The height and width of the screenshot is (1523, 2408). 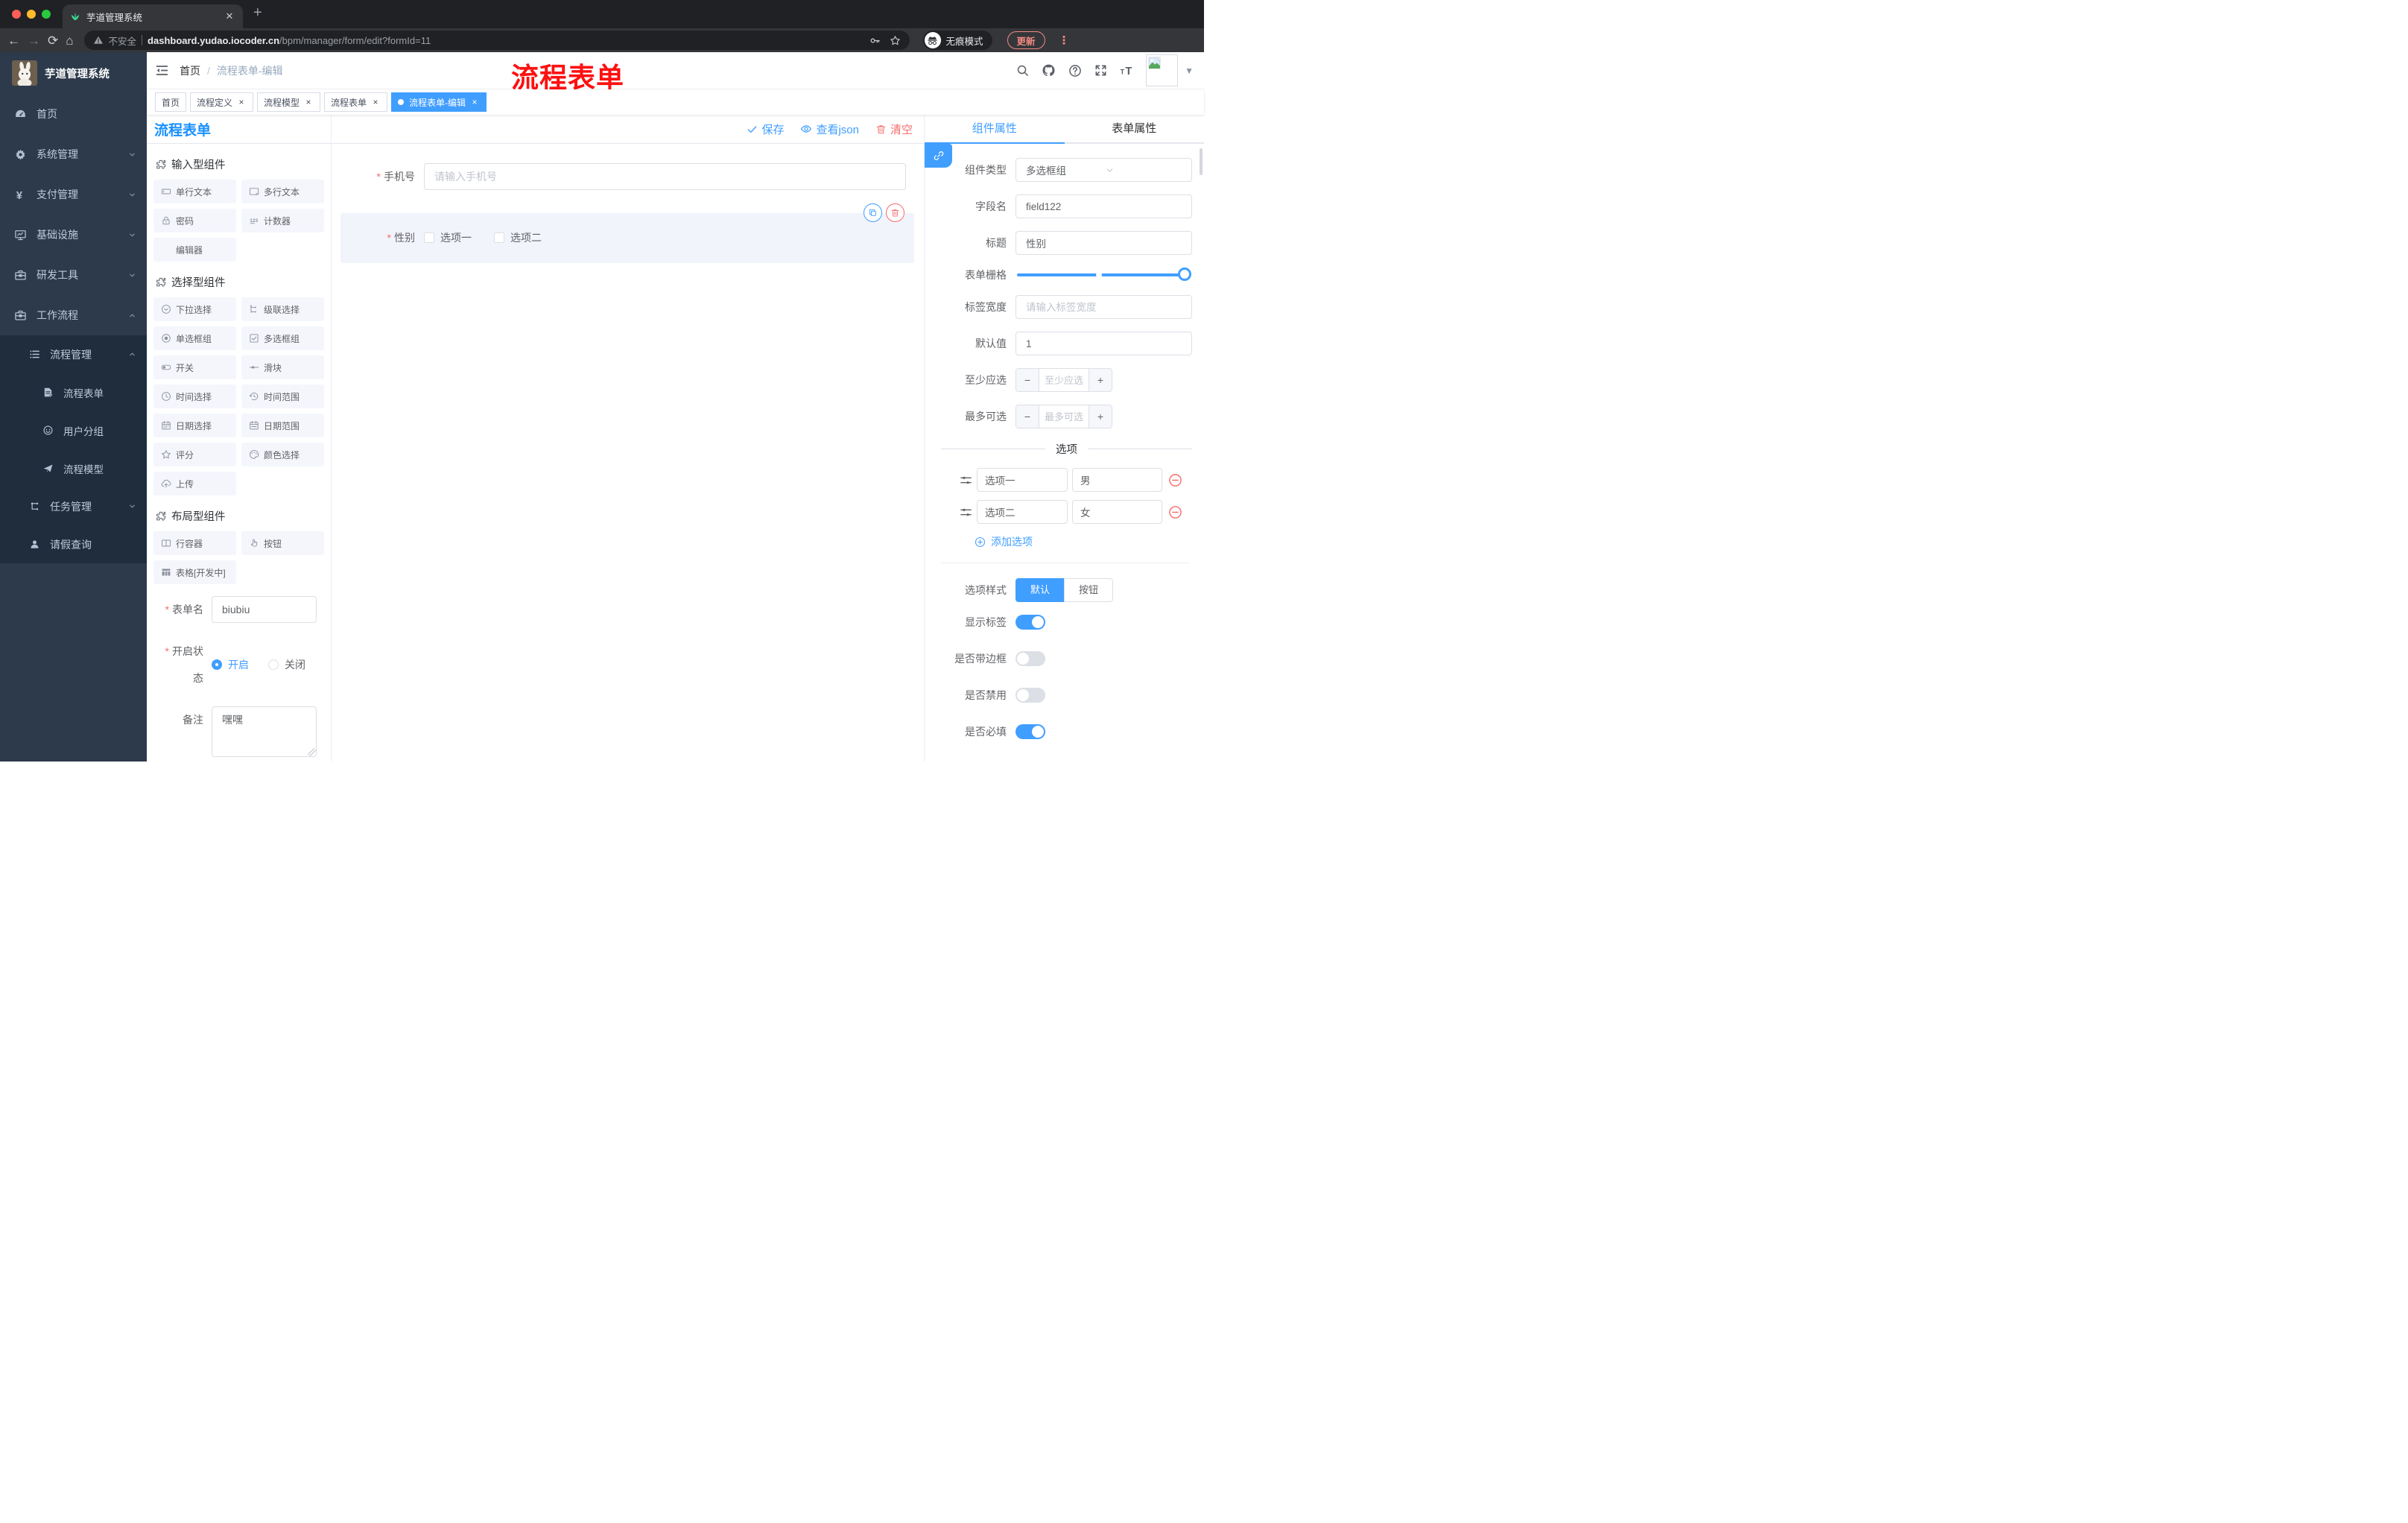 What do you see at coordinates (73, 430) in the screenshot?
I see `sidebar-item-用户分组: 用户分组` at bounding box center [73, 430].